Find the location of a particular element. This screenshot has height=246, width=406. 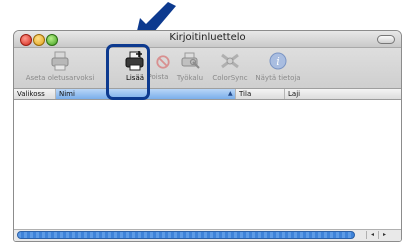

sort-ascending-icon: ▲ is located at coordinates (230, 93).